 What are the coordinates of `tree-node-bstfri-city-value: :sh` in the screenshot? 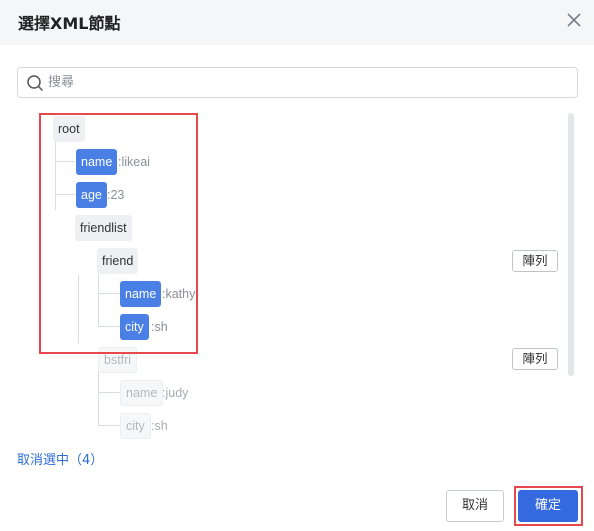 It's located at (159, 426).